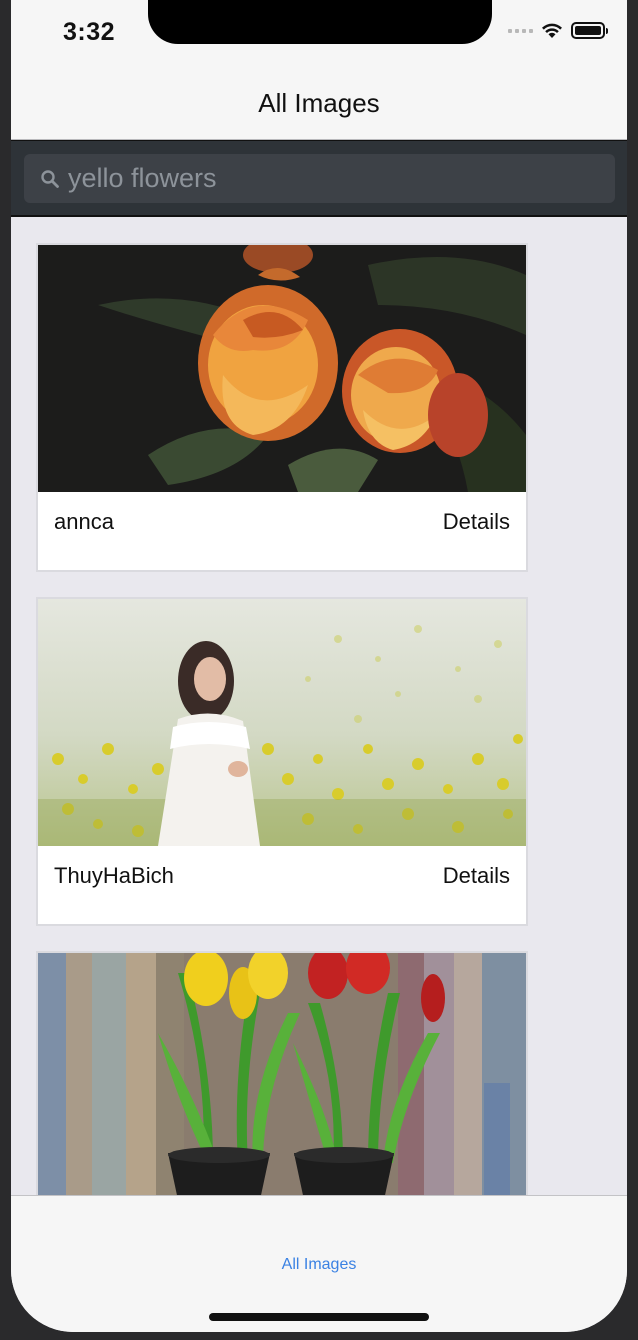  What do you see at coordinates (89, 32) in the screenshot?
I see `status-time: 3:32` at bounding box center [89, 32].